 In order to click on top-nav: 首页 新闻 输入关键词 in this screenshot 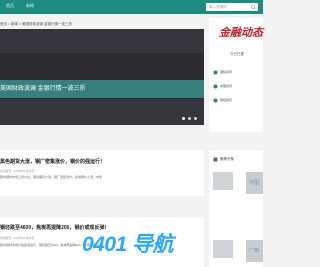, I will do `click(131, 7)`.